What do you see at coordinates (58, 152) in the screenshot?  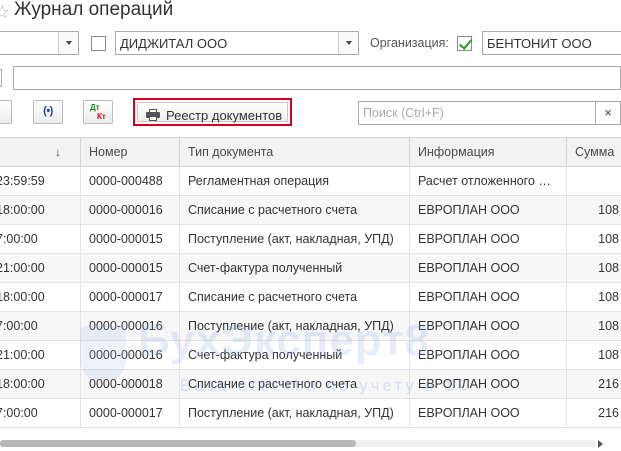 I see `sort-desc-icon: ↓` at bounding box center [58, 152].